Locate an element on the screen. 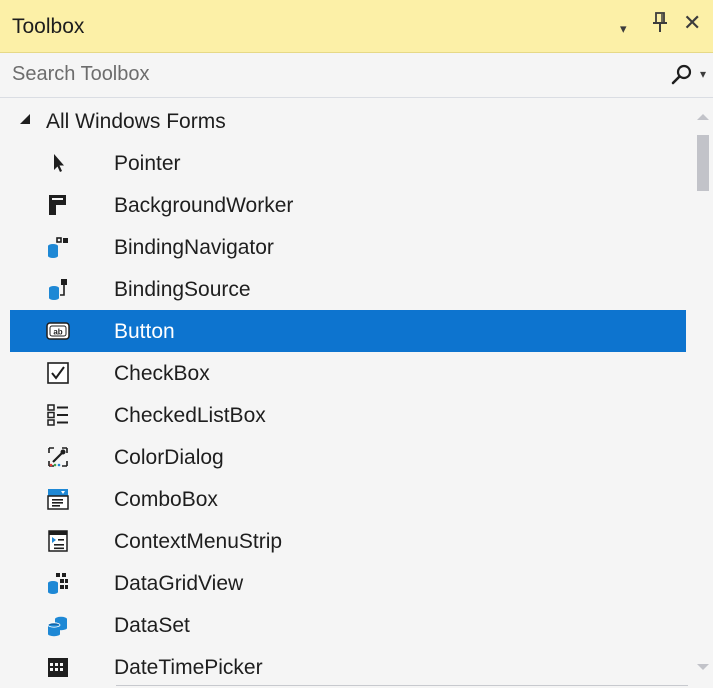 The width and height of the screenshot is (713, 688). toolbox-item-backgroundworker: BackgroundWorker is located at coordinates (348, 205).